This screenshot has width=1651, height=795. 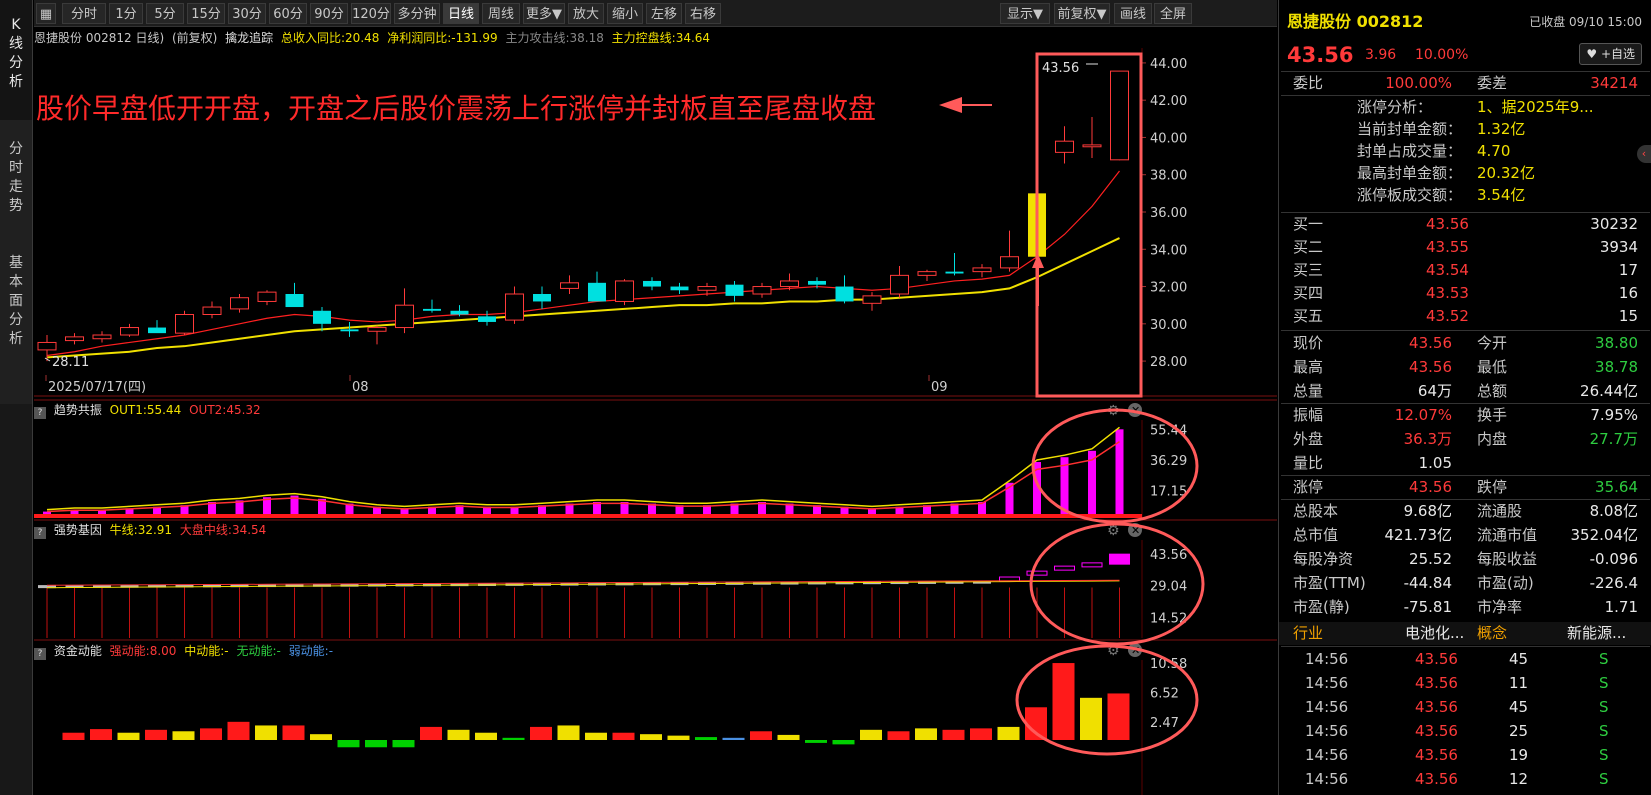 I want to click on sub1-y-tick: 36.29, so click(x=1168, y=461).